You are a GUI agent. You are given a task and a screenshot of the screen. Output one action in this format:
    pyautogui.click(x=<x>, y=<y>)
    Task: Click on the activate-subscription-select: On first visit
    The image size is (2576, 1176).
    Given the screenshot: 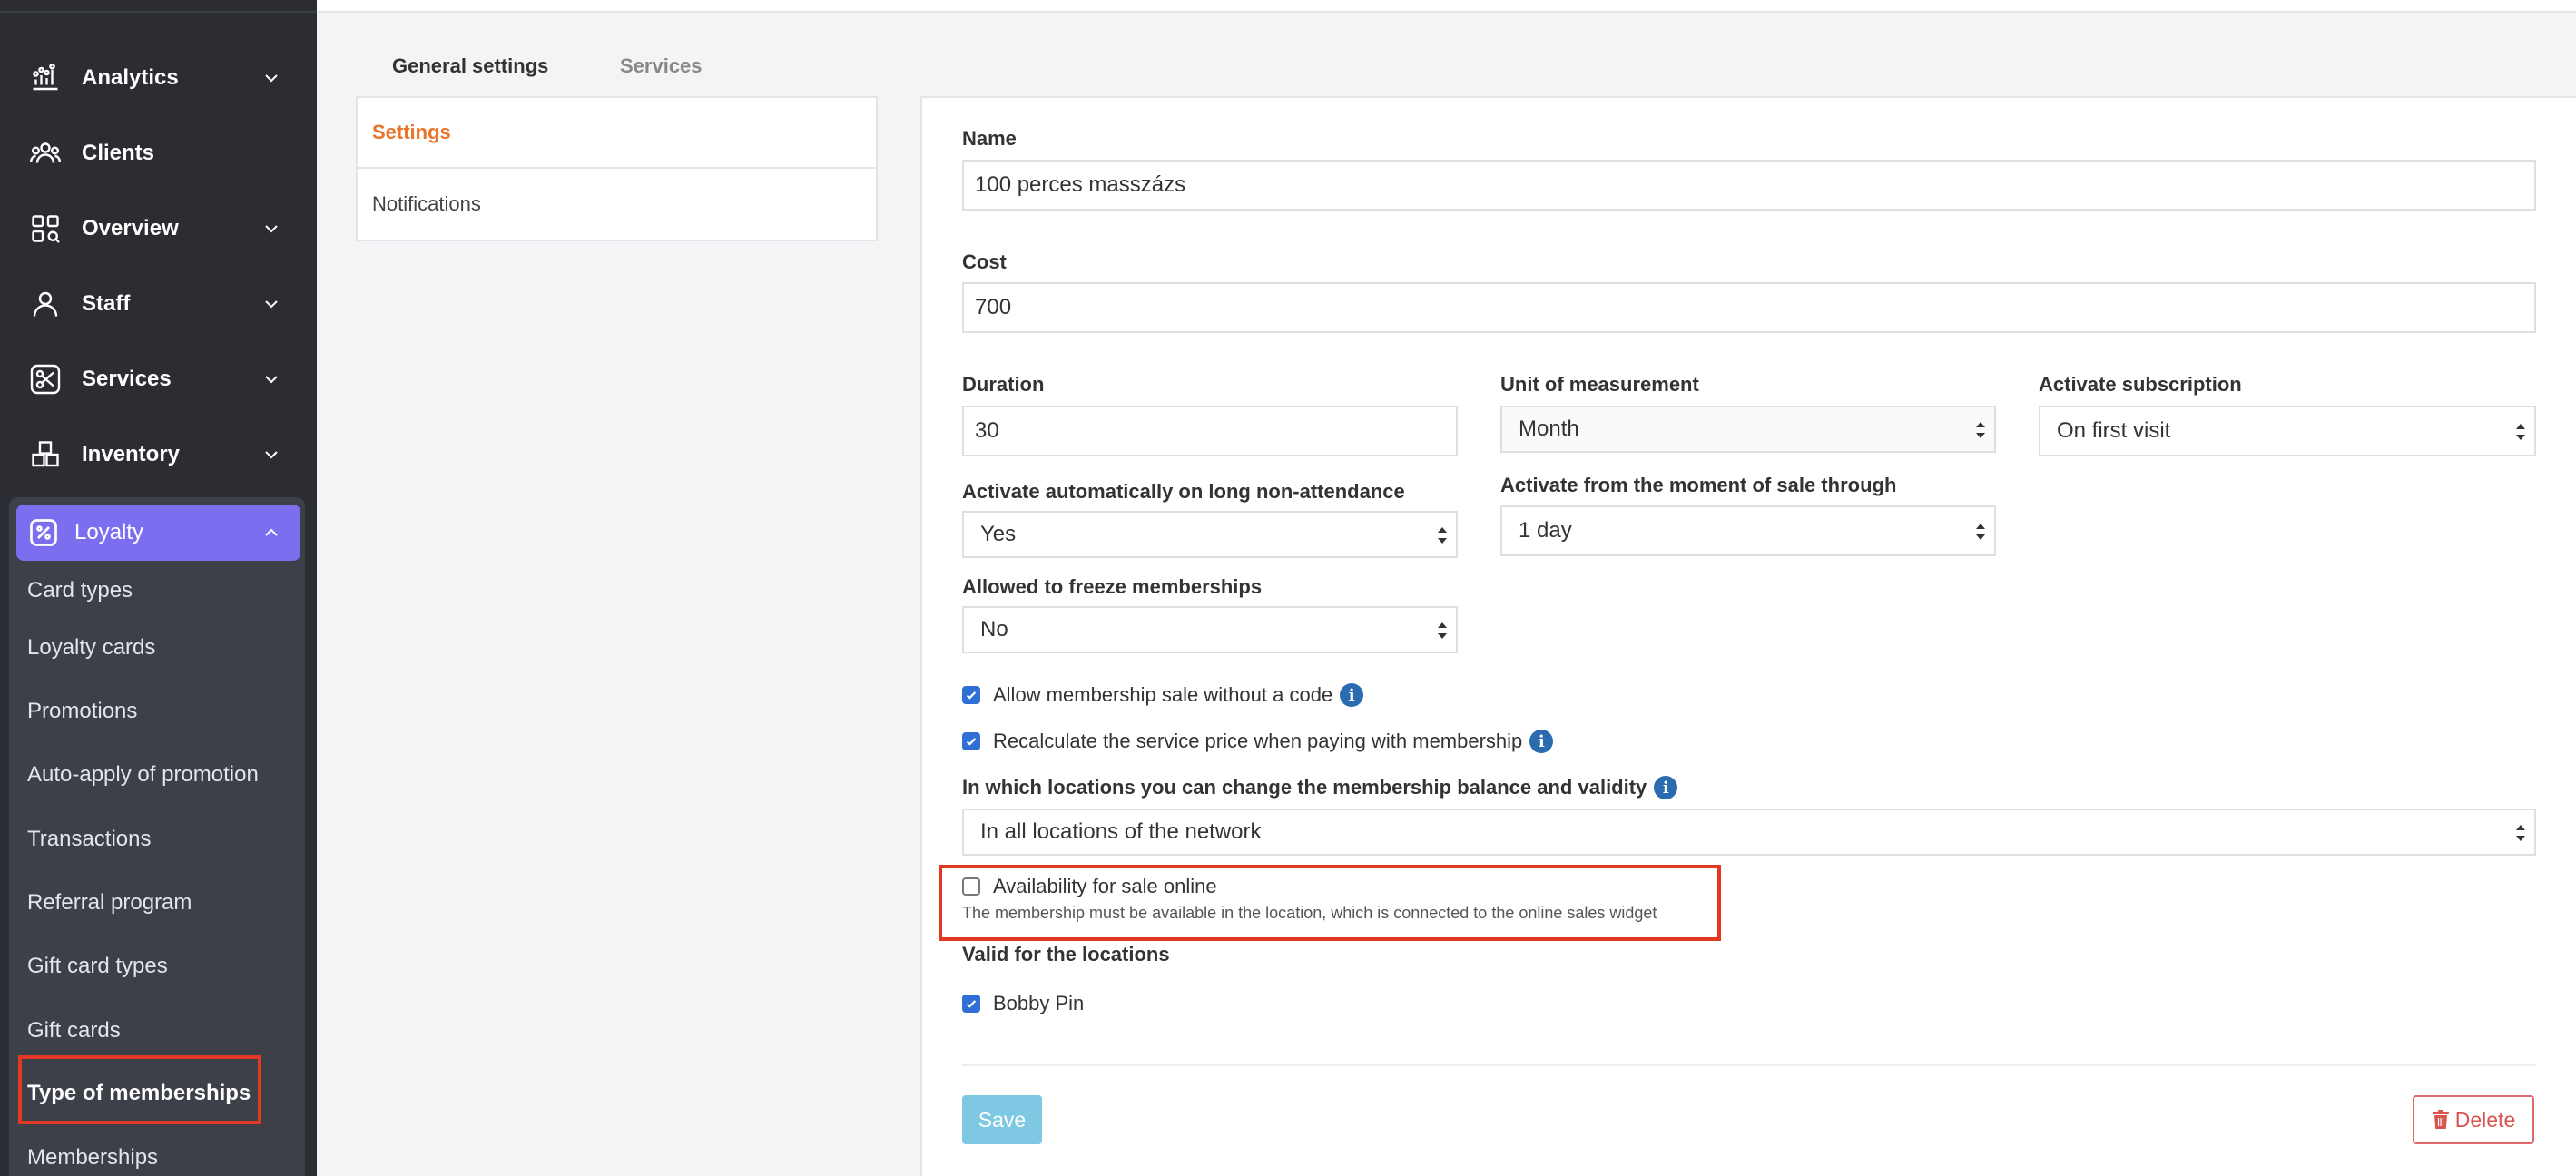 What is the action you would take?
    pyautogui.click(x=2287, y=431)
    